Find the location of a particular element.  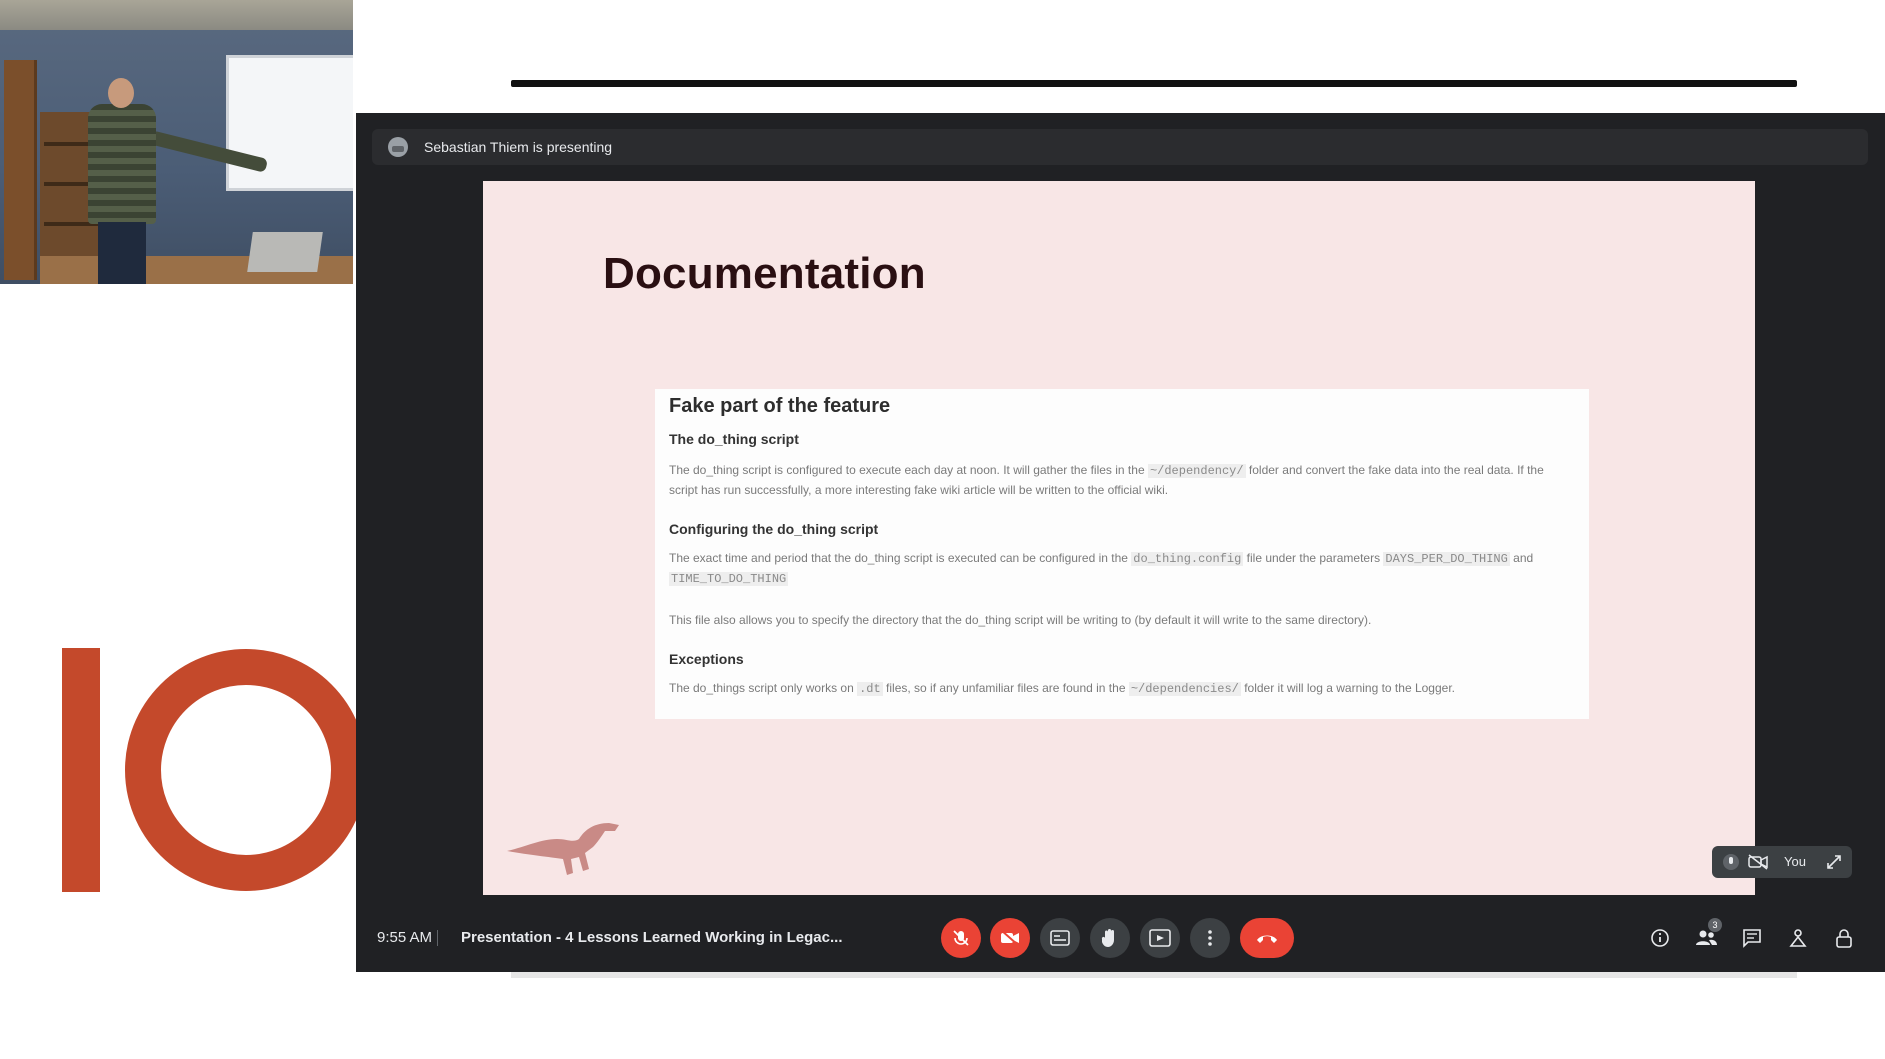

section-title-do-thing: The do_thing script is located at coordinates (734, 439).